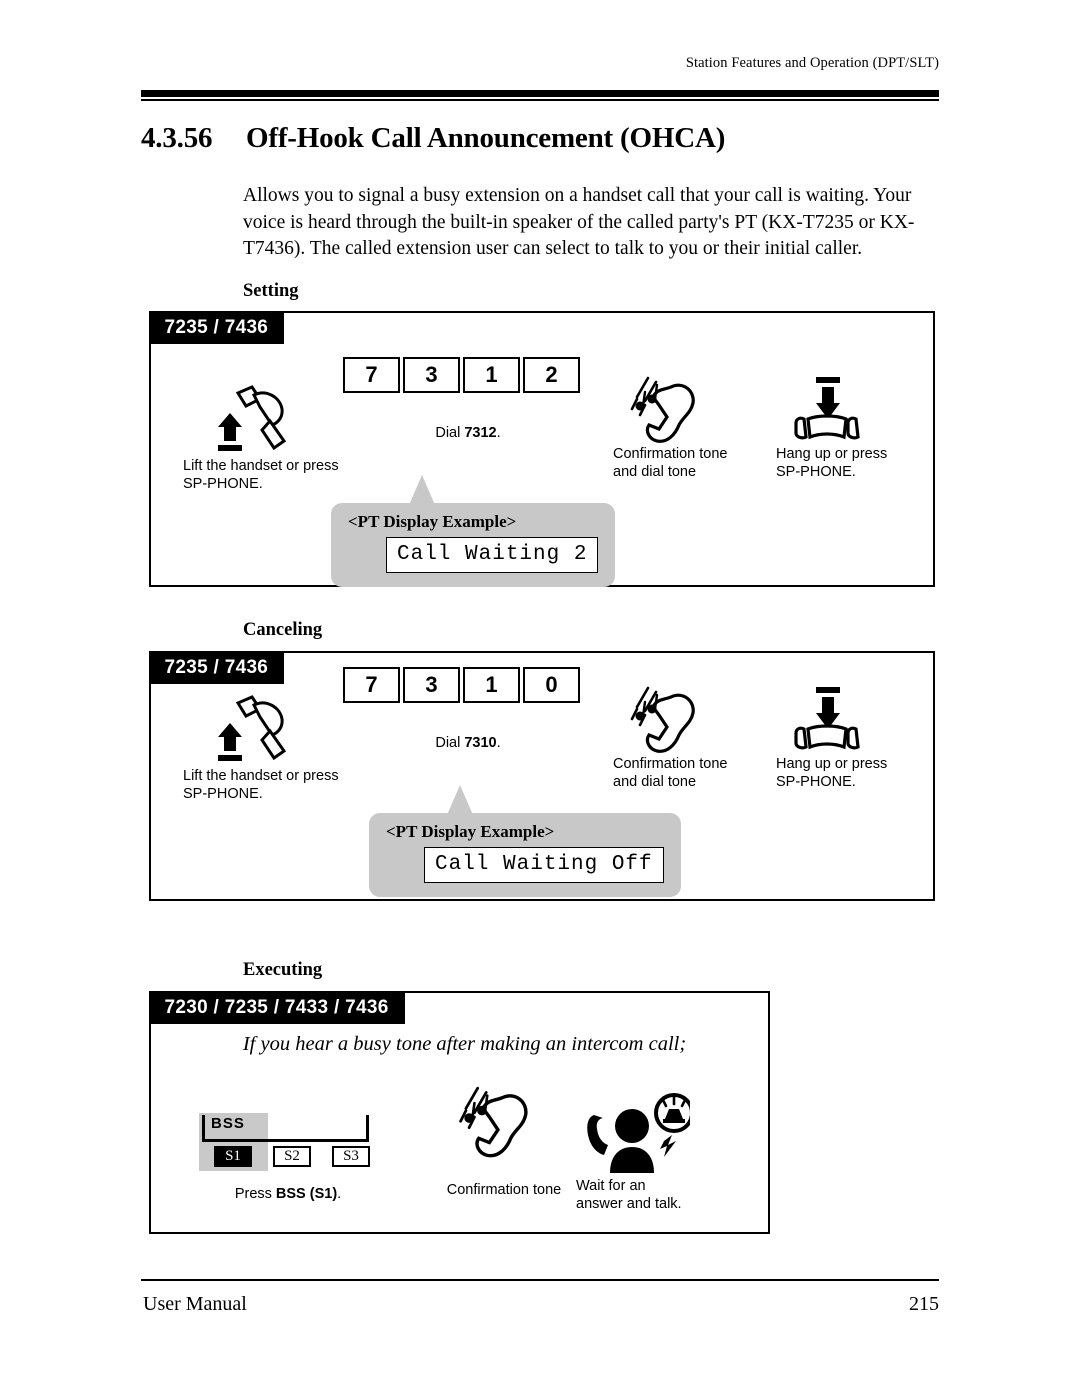  I want to click on footer-rule, so click(540, 1280).